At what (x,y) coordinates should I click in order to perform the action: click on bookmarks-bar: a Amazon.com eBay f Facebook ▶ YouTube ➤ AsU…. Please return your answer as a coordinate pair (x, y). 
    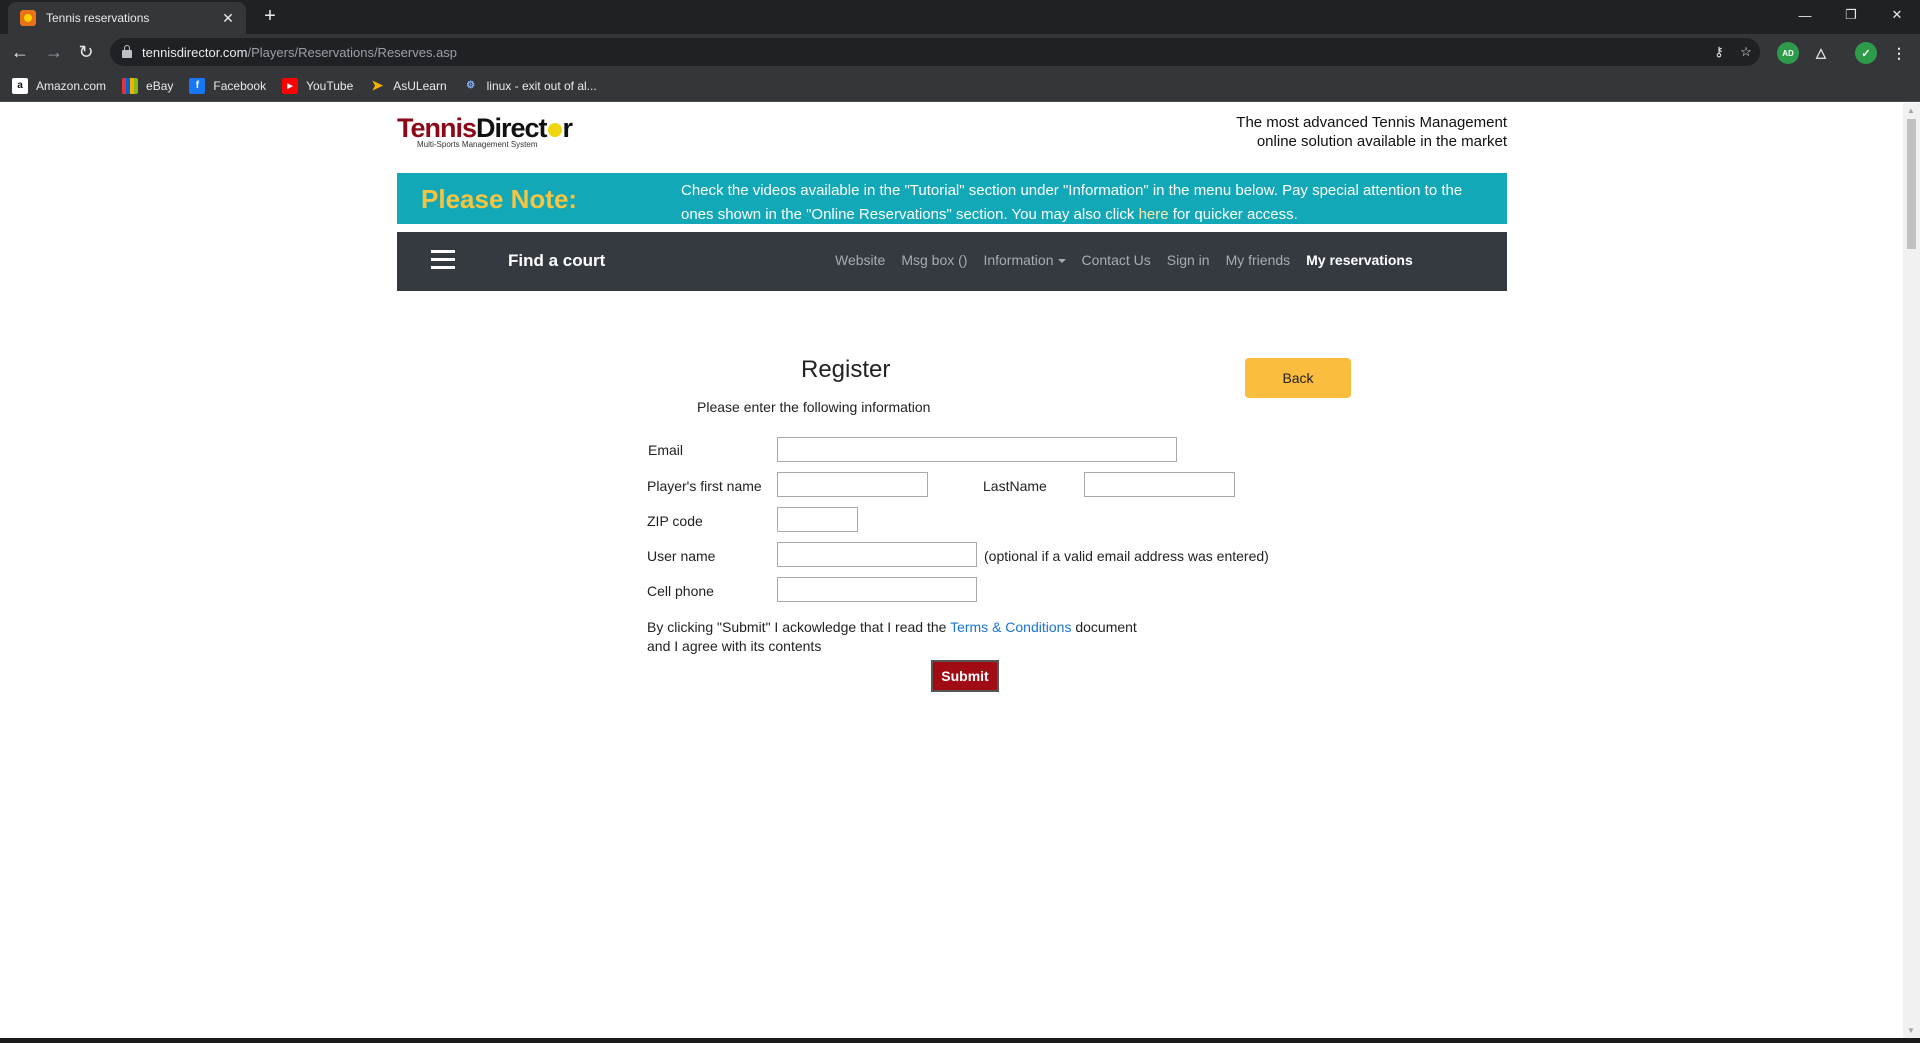
    Looking at the image, I should click on (960, 86).